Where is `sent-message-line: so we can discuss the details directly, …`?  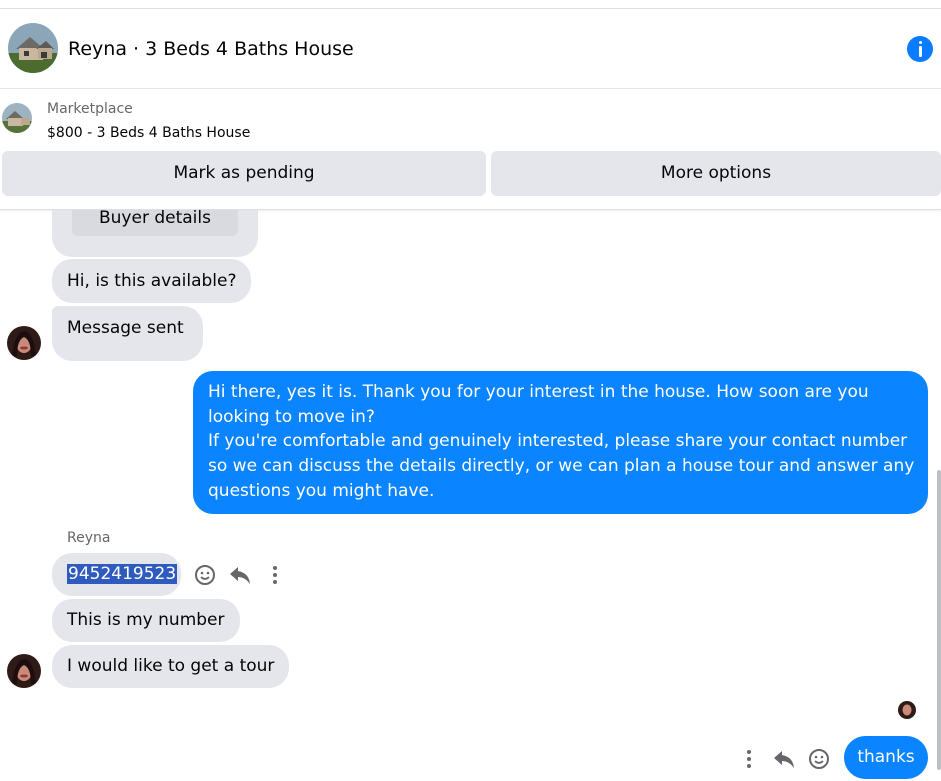
sent-message-line: so we can discuss the details directly, … is located at coordinates (561, 466).